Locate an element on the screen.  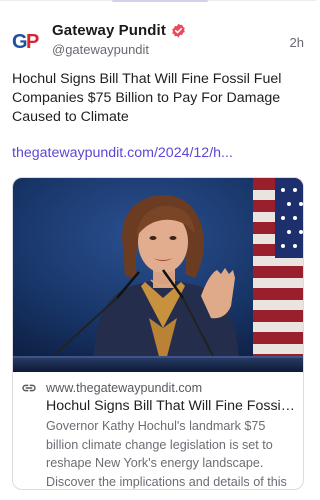
post-header: G P Gateway Pundit @gatewaypundit 2h is located at coordinates (158, 40).